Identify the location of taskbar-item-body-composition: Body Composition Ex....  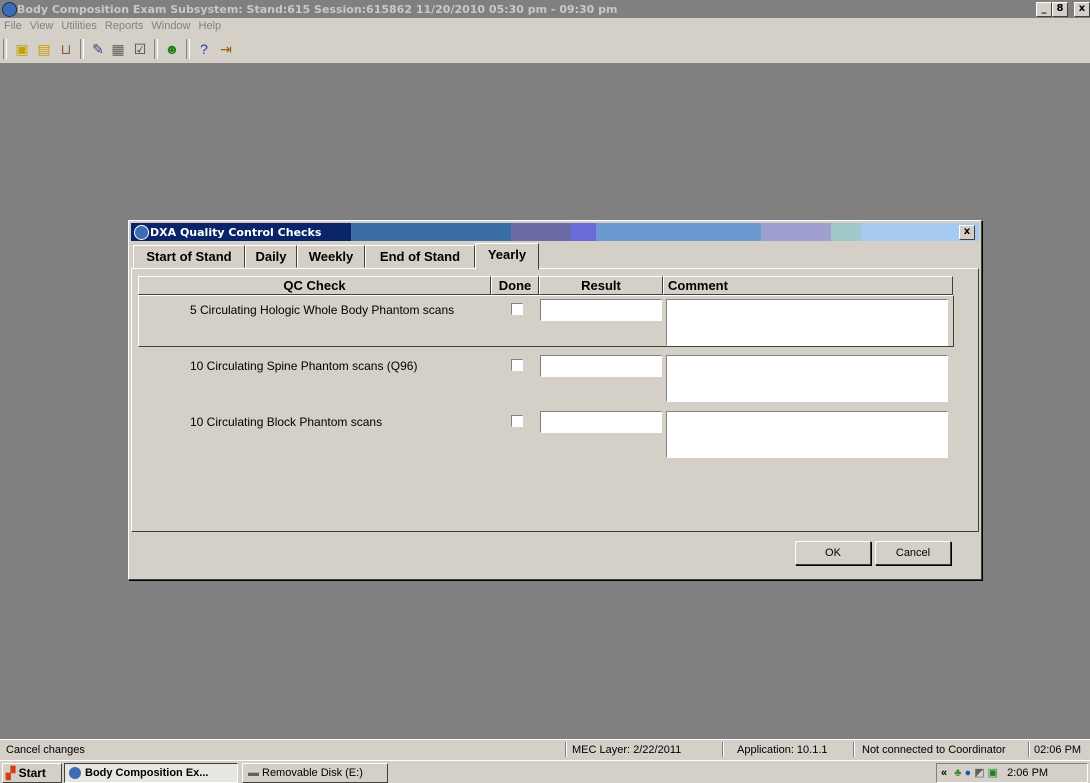
(151, 773).